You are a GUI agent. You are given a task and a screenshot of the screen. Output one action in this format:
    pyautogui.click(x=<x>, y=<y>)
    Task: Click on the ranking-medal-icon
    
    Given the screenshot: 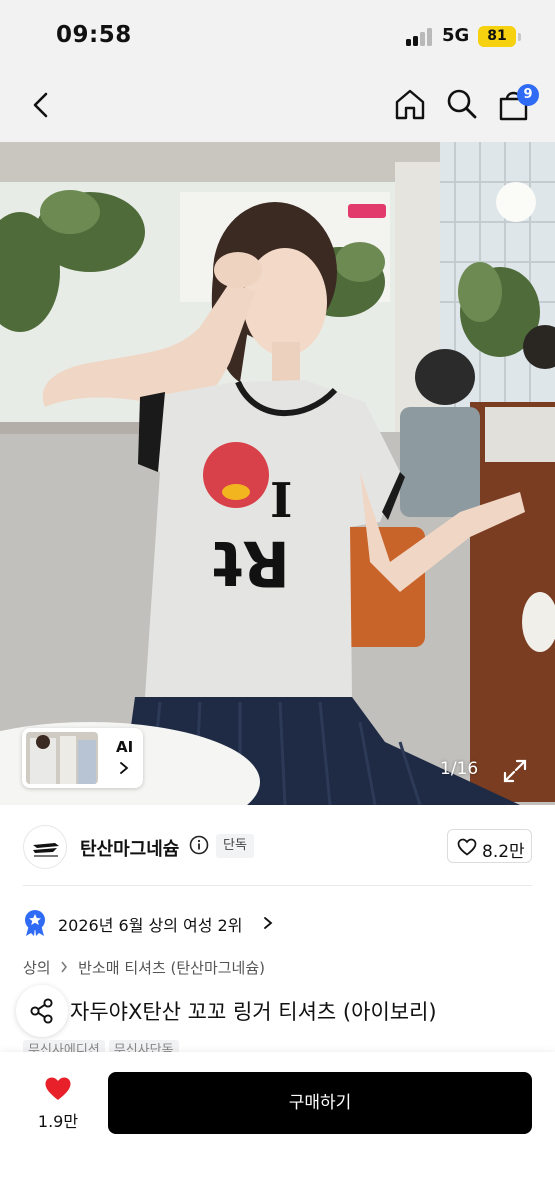 What is the action you would take?
    pyautogui.click(x=35, y=923)
    